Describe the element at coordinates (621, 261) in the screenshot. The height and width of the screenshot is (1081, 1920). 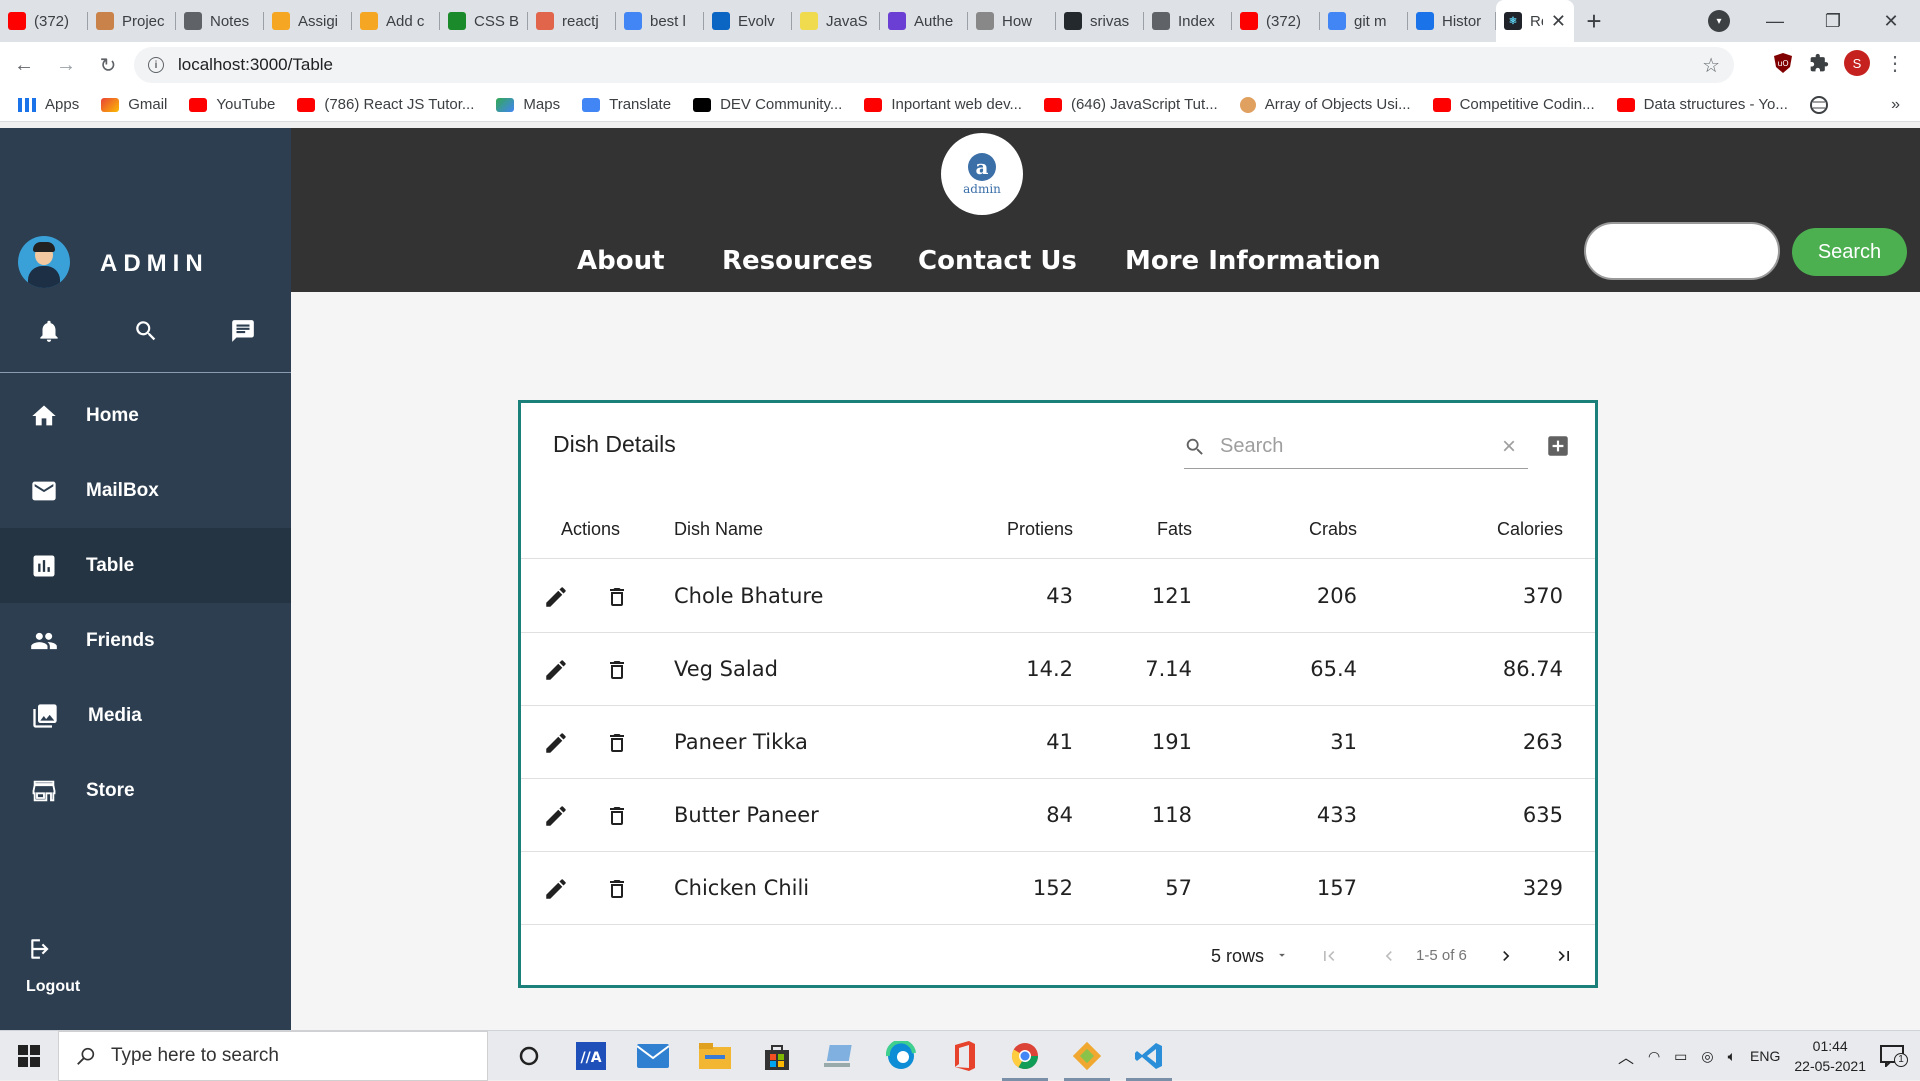
I see `menu-about: About` at that location.